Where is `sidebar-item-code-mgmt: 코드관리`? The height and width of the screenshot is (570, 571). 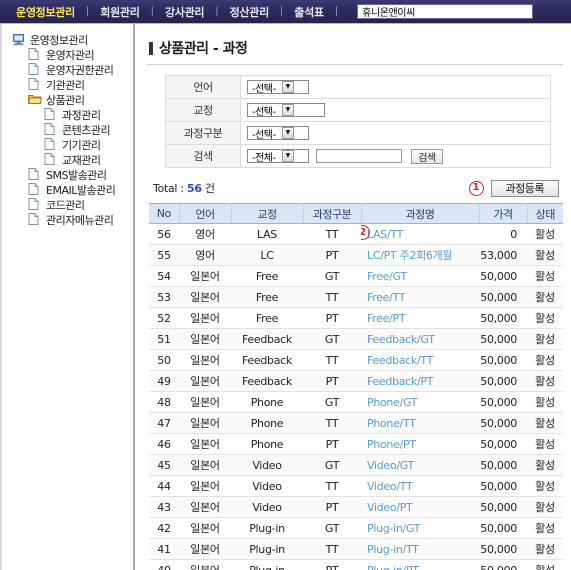
sidebar-item-code-mgmt: 코드관리 is located at coordinates (69, 204).